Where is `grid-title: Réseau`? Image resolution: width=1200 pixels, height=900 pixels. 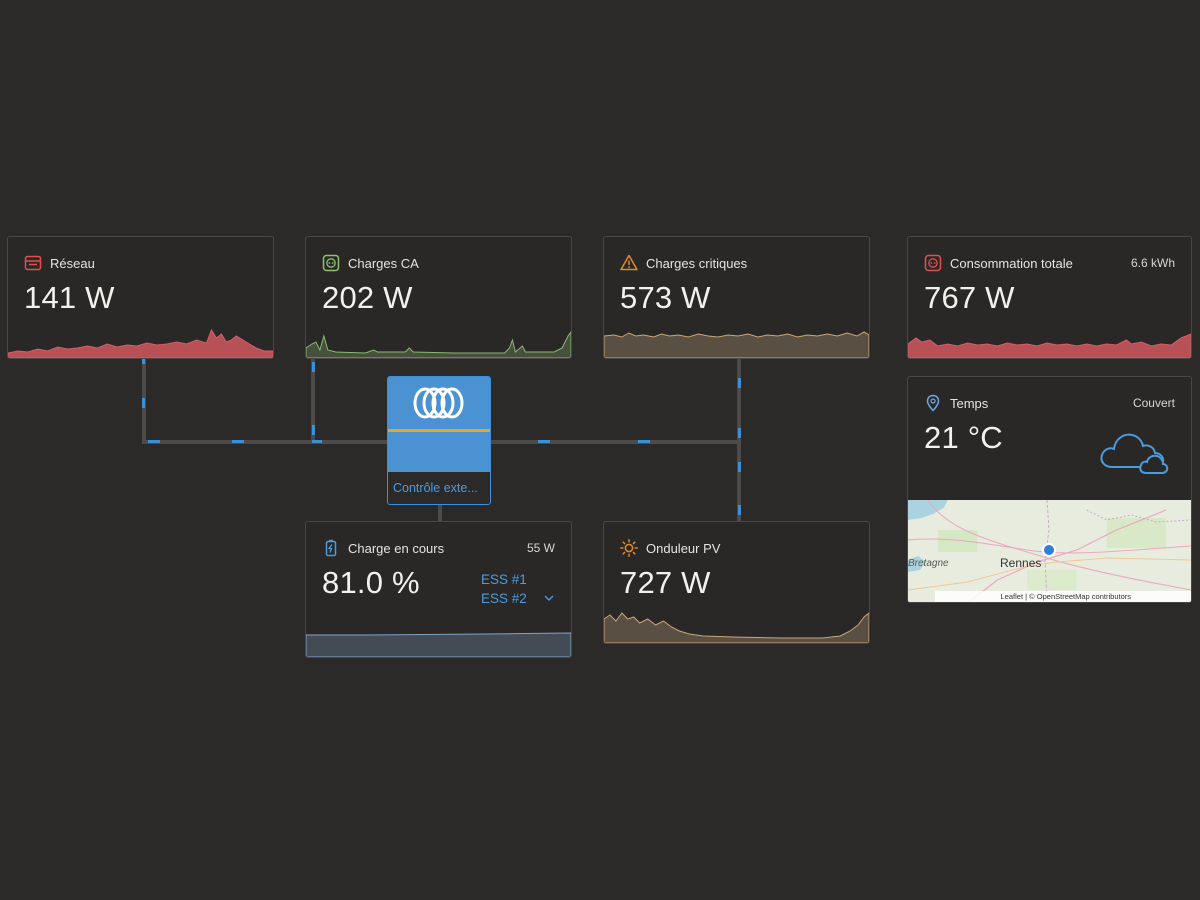 grid-title: Réseau is located at coordinates (72, 263).